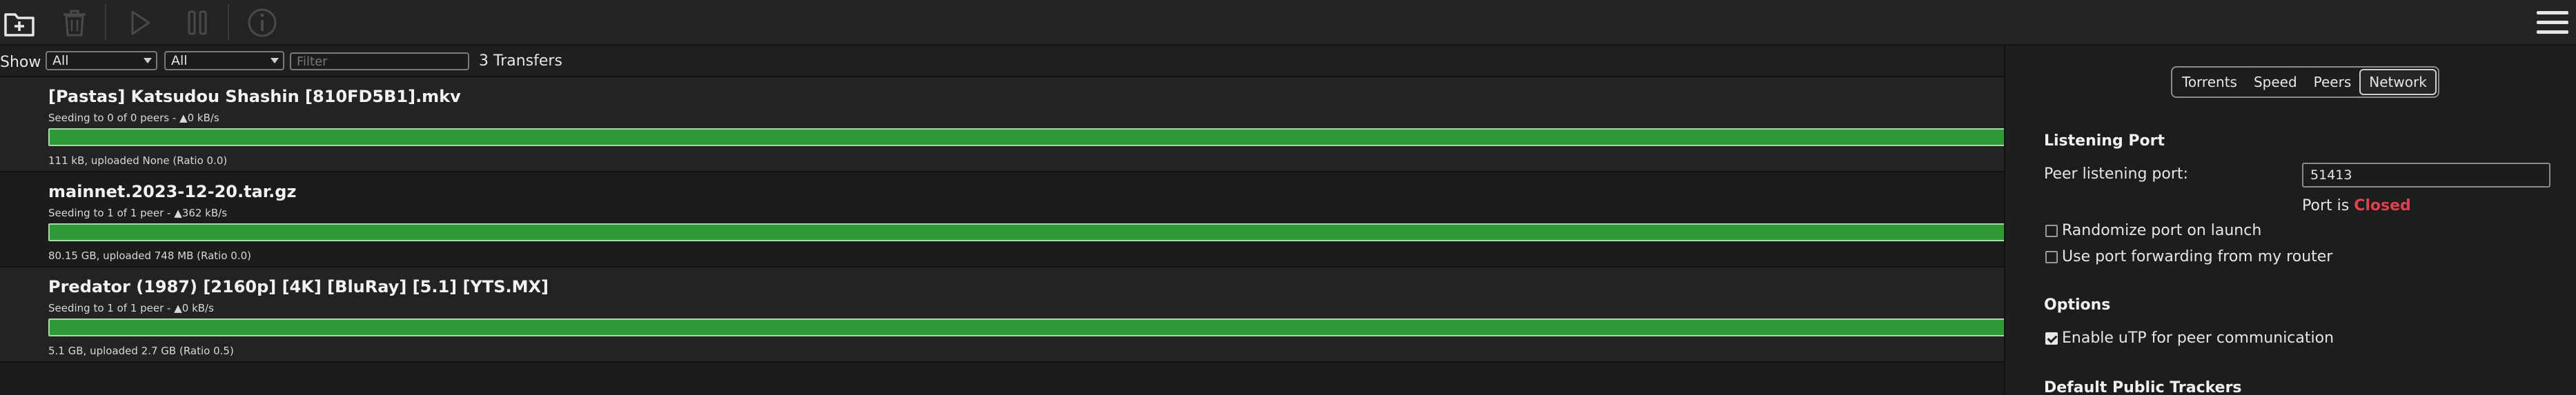 This screenshot has width=2576, height=395. Describe the element at coordinates (138, 160) in the screenshot. I see `torrent-stats: 111 kB, uploaded None (Ratio 0.0)` at that location.